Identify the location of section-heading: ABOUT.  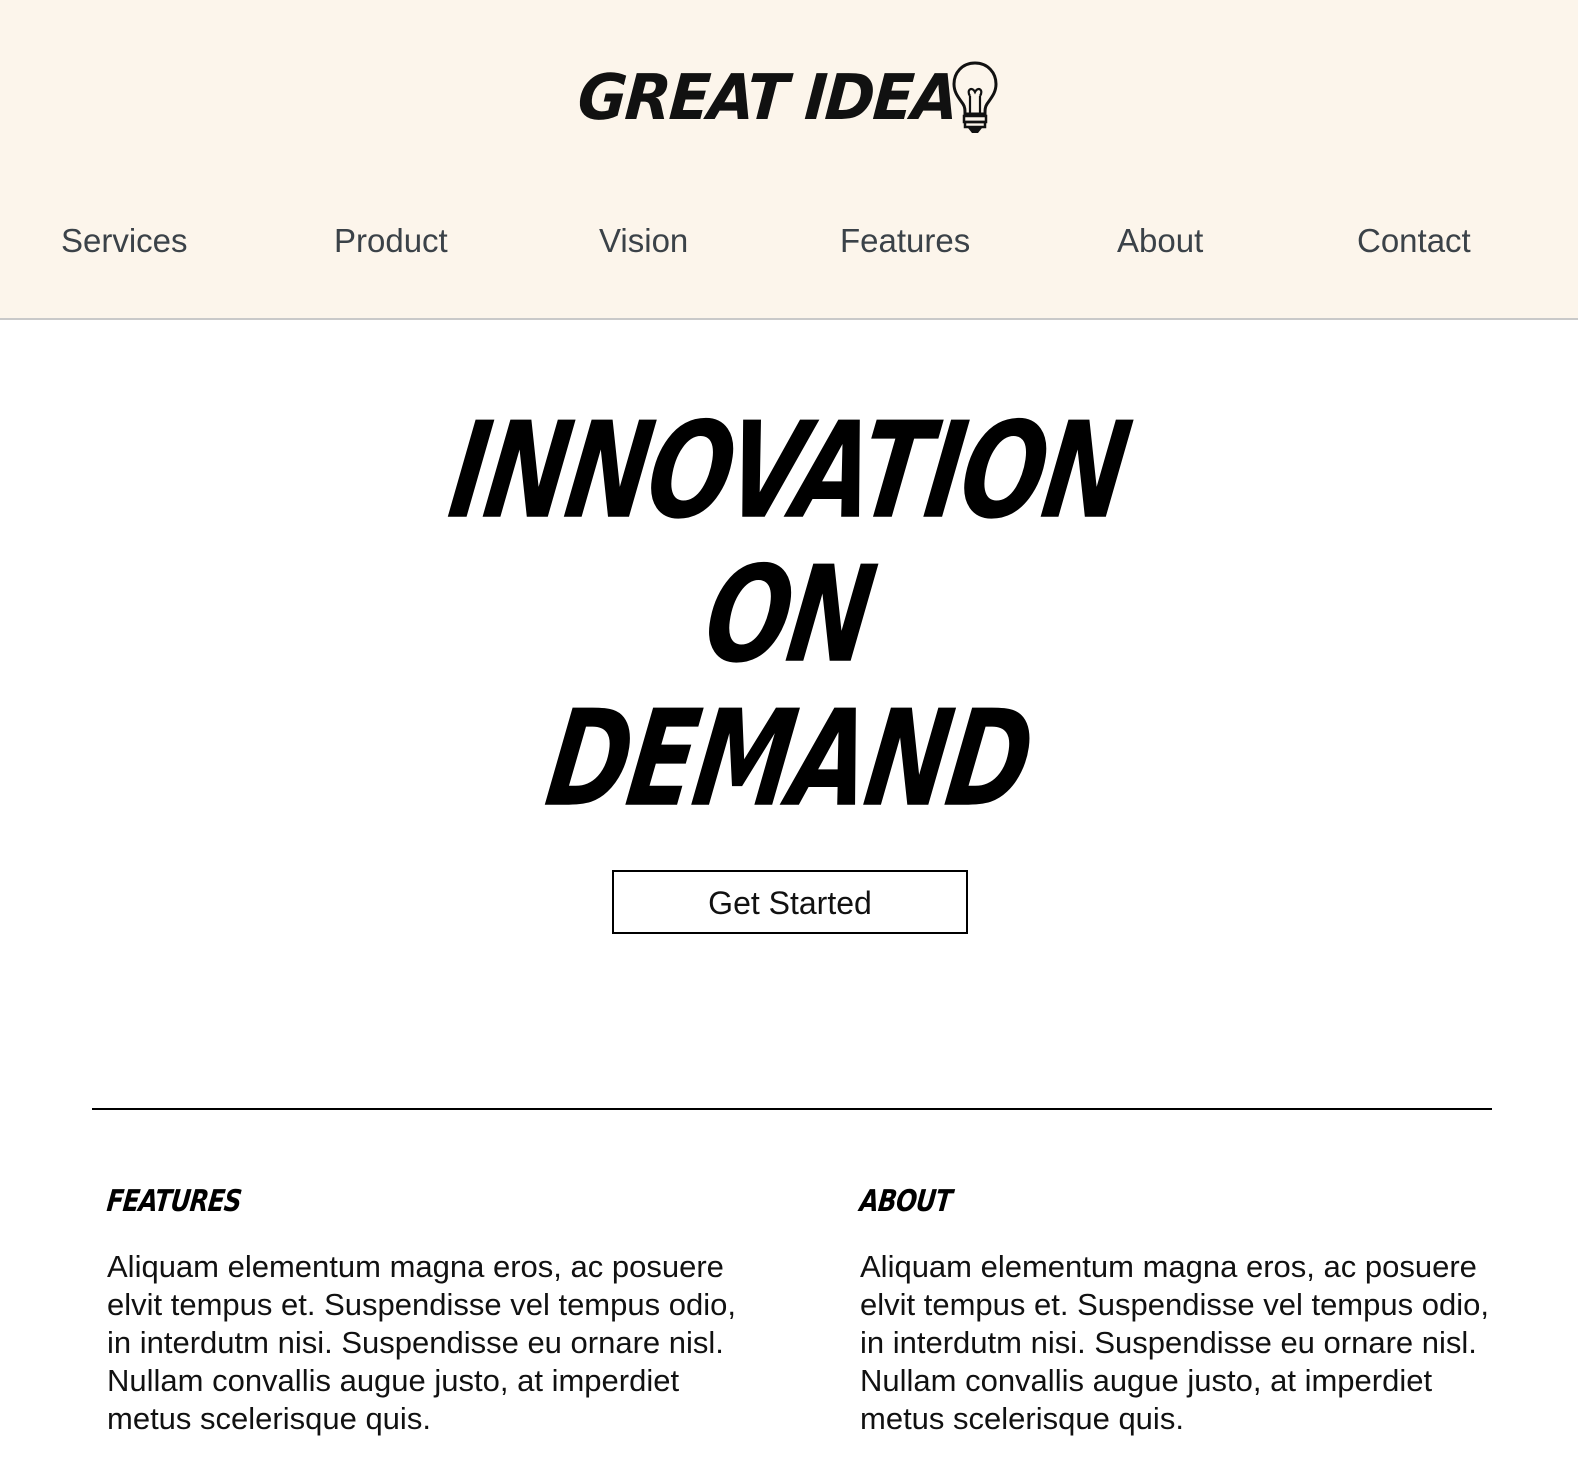
(906, 1201).